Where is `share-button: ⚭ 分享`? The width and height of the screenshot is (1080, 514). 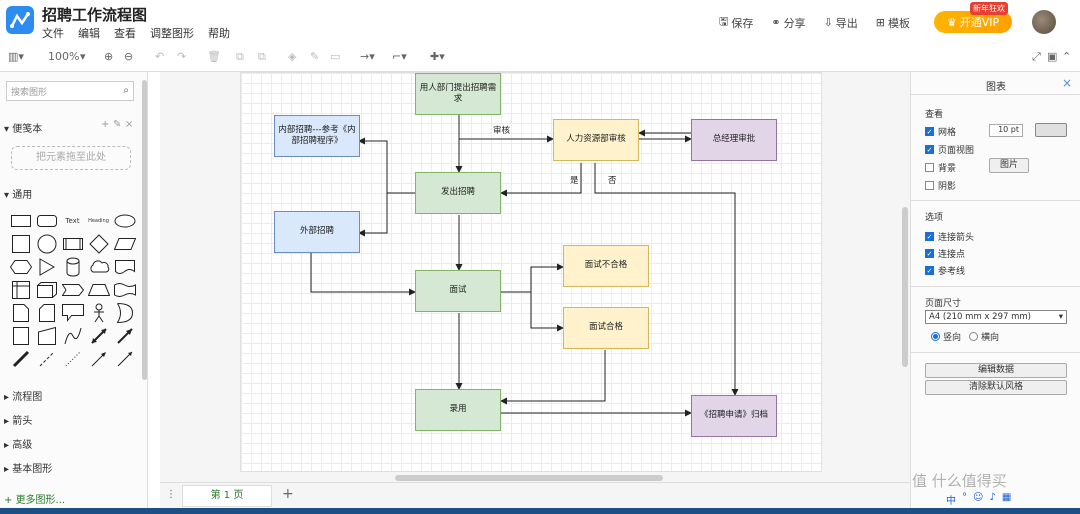 share-button: ⚭ 分享 is located at coordinates (788, 22).